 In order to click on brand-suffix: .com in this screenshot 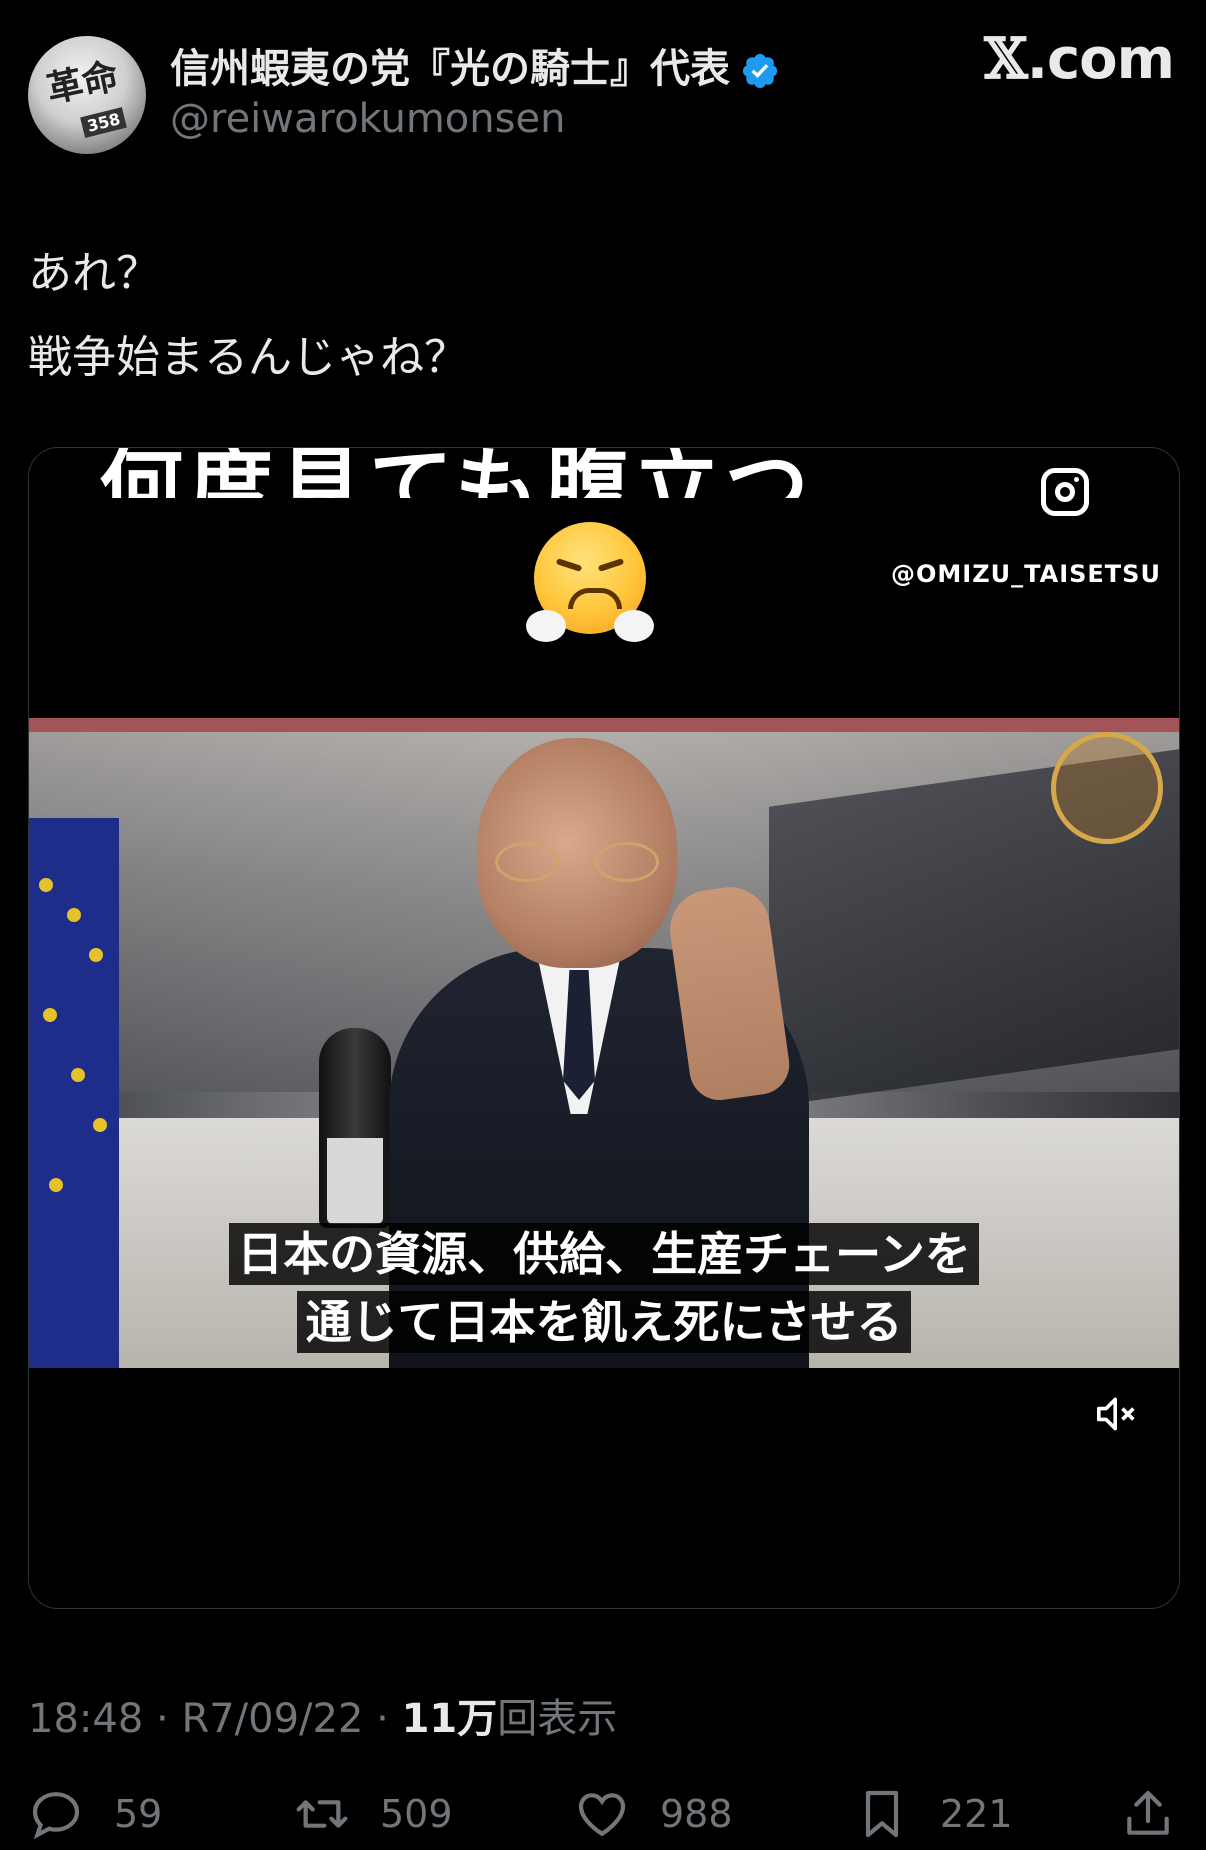, I will do `click(1100, 59)`.